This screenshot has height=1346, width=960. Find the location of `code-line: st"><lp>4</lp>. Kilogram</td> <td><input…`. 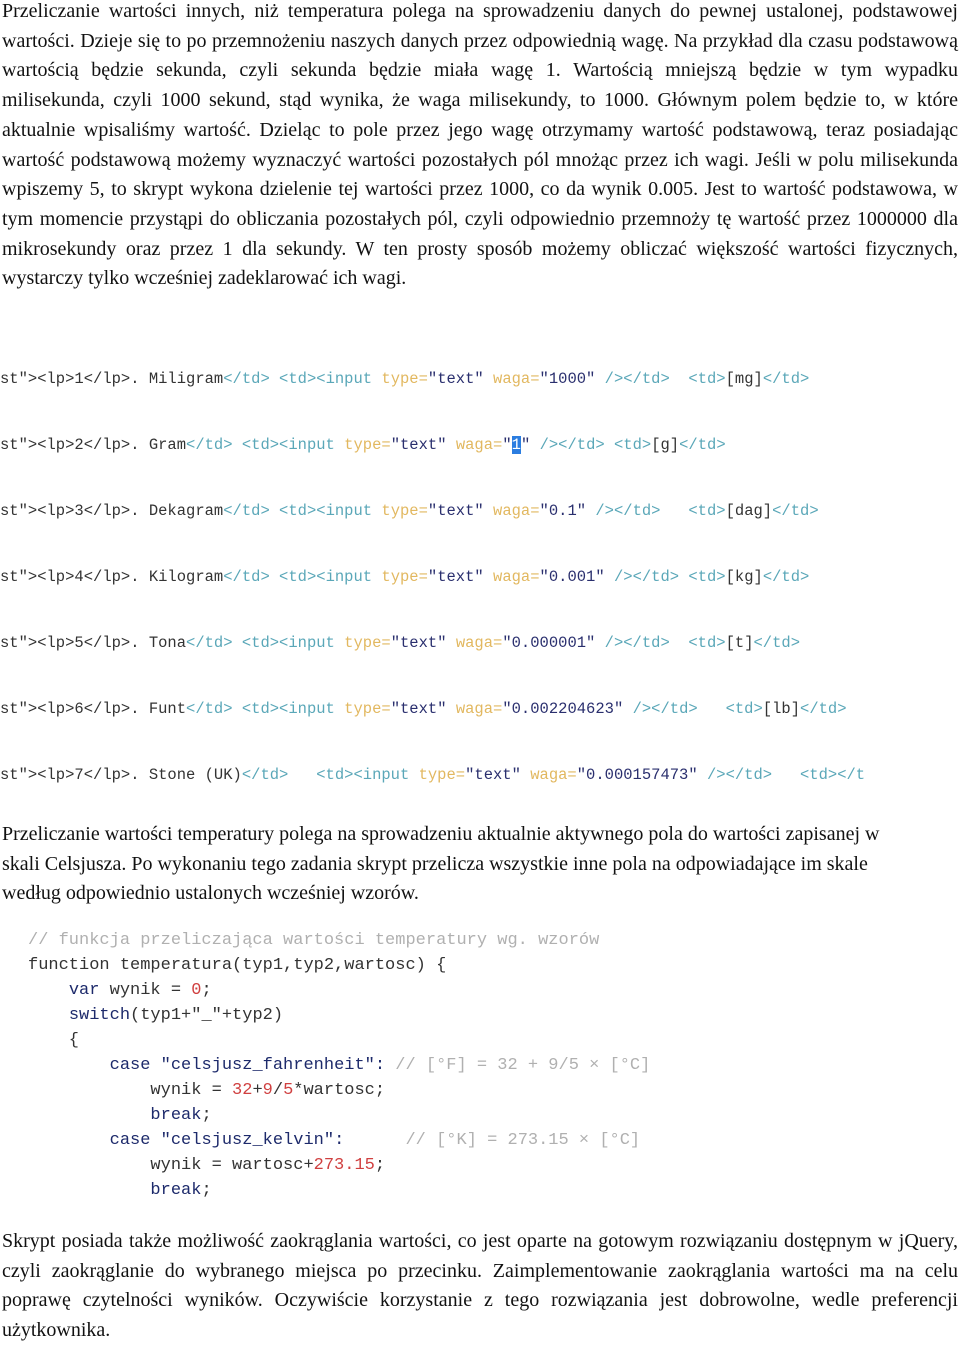

code-line: st"><lp>4</lp>. Kilogram</td> <td><input… is located at coordinates (404, 577).